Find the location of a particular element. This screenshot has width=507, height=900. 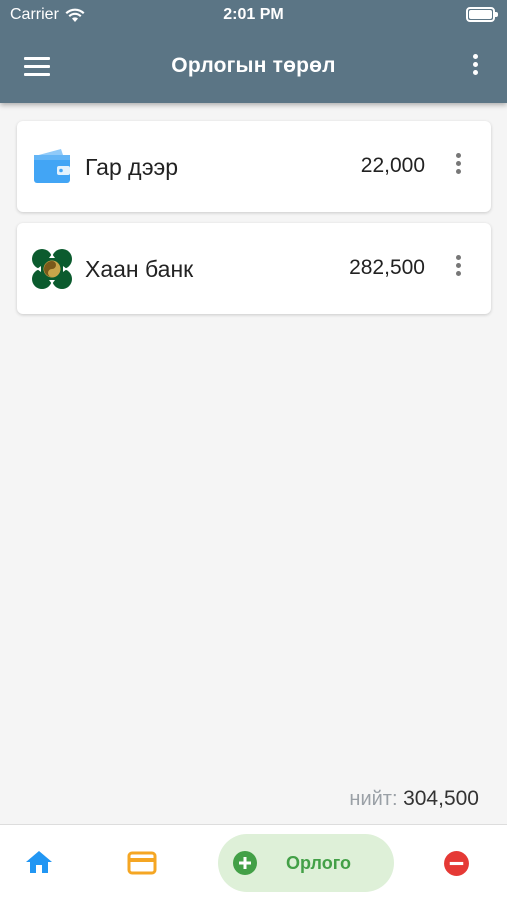

remove-circle-icon is located at coordinates (456, 863).